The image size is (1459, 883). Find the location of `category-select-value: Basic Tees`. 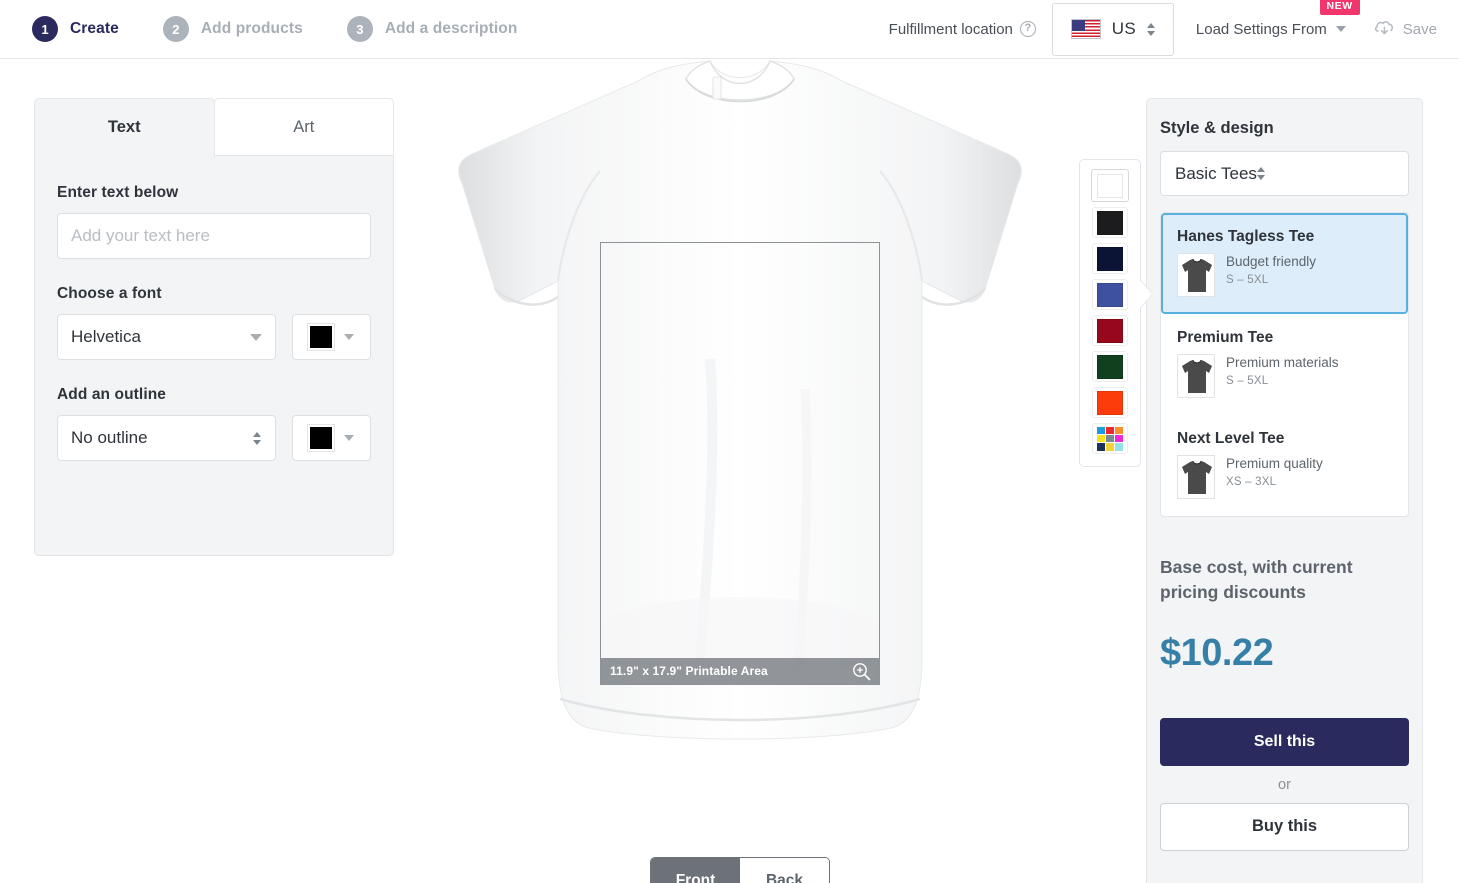

category-select-value: Basic Tees is located at coordinates (1216, 173).